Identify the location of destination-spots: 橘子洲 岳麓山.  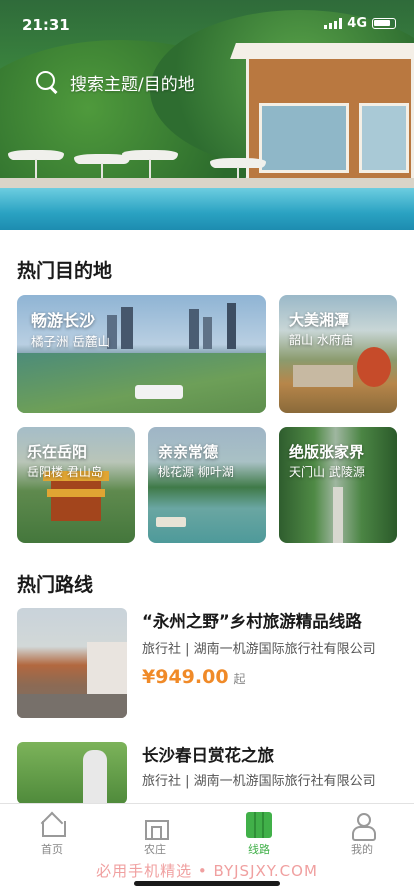
(70, 341).